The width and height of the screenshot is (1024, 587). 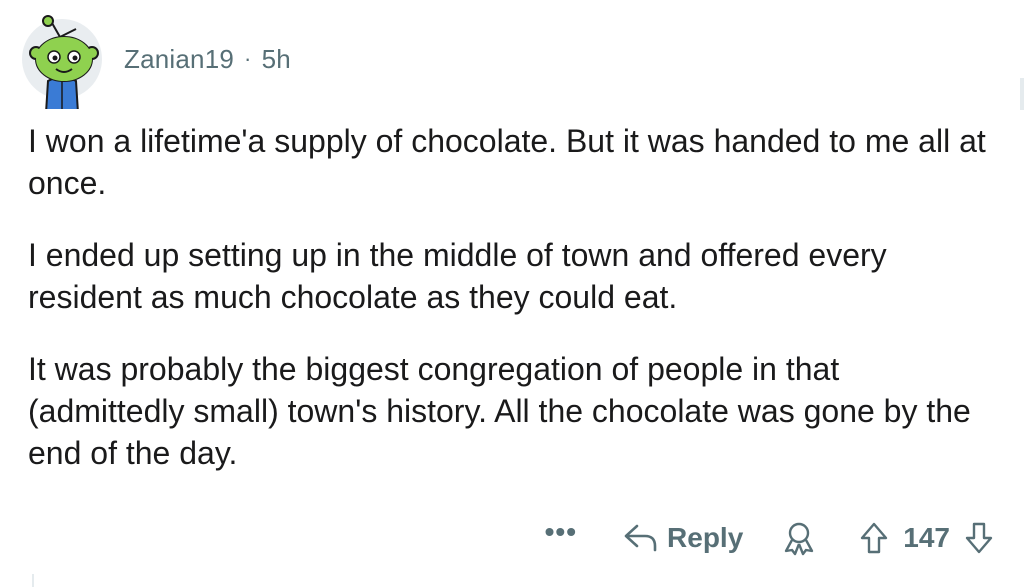 What do you see at coordinates (979, 538) in the screenshot?
I see `downvote-arrow-icon` at bounding box center [979, 538].